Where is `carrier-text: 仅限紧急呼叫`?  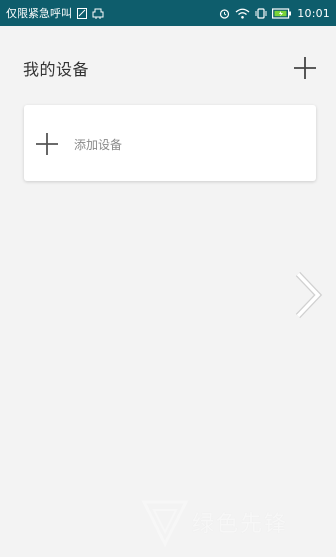
carrier-text: 仅限紧急呼叫 is located at coordinates (39, 13).